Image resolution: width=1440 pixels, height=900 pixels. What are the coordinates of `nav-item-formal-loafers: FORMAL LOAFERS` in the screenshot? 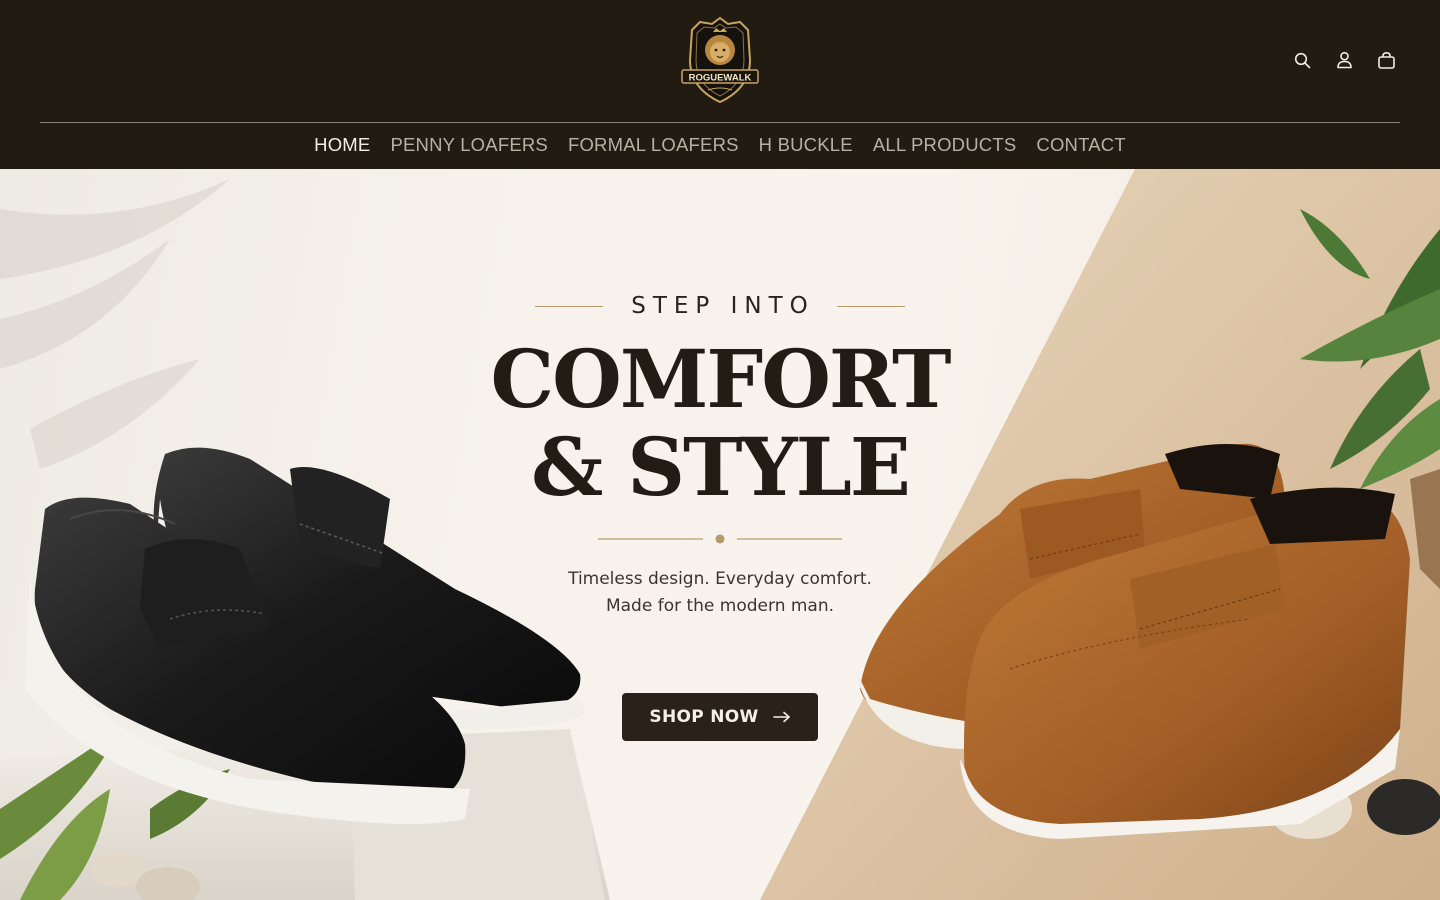 It's located at (653, 145).